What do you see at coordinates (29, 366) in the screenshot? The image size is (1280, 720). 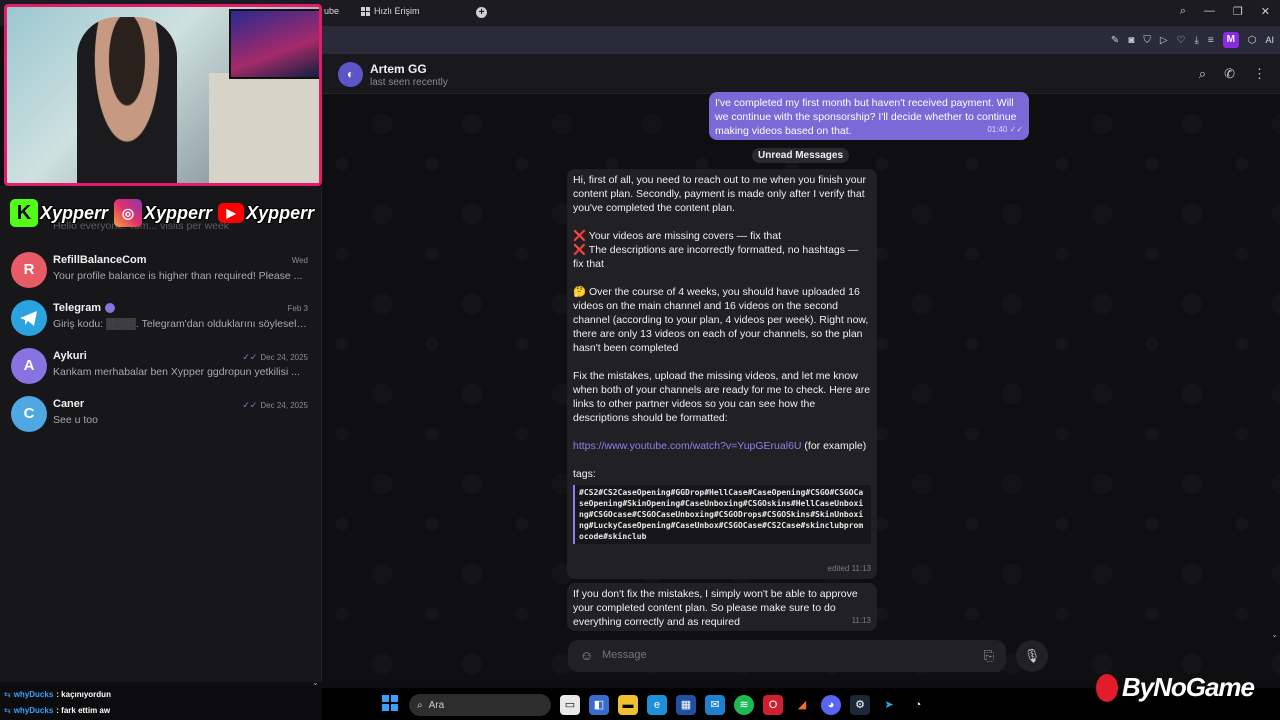 I see `avatar: A` at bounding box center [29, 366].